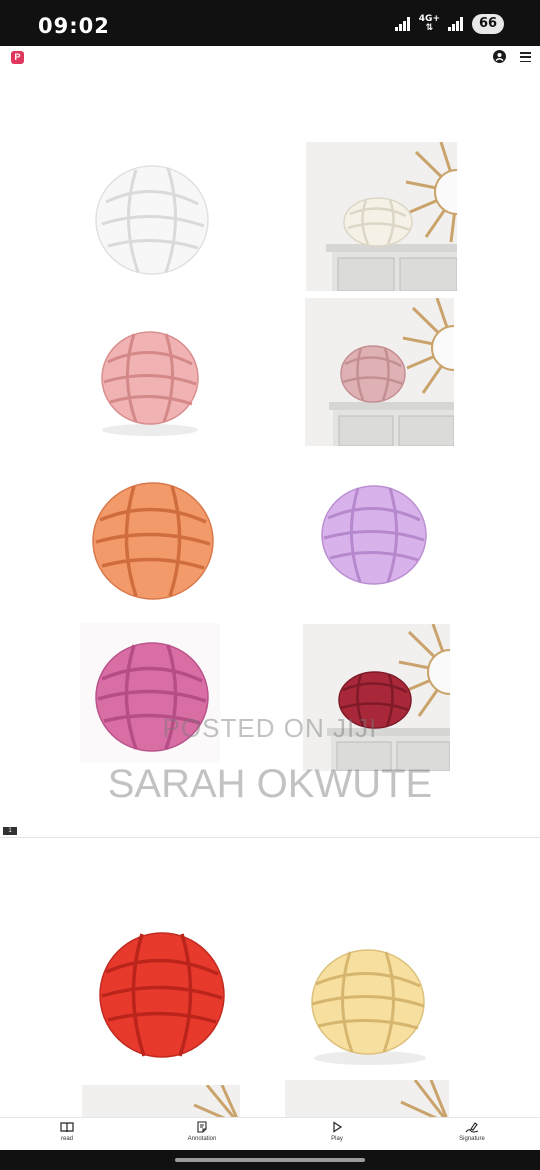 The height and width of the screenshot is (1170, 540). I want to click on mauve-knot-pillow, so click(150, 693).